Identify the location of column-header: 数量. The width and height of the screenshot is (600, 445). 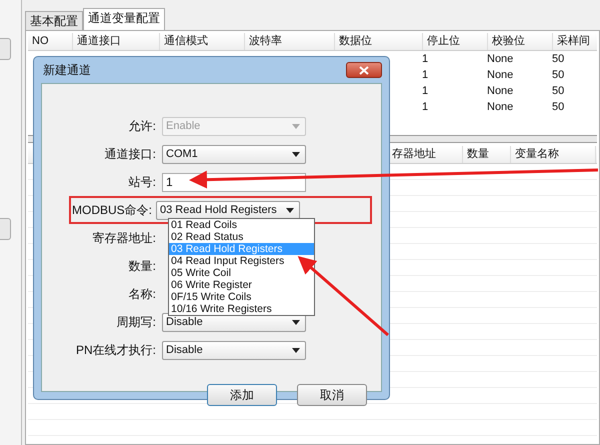
(487, 154).